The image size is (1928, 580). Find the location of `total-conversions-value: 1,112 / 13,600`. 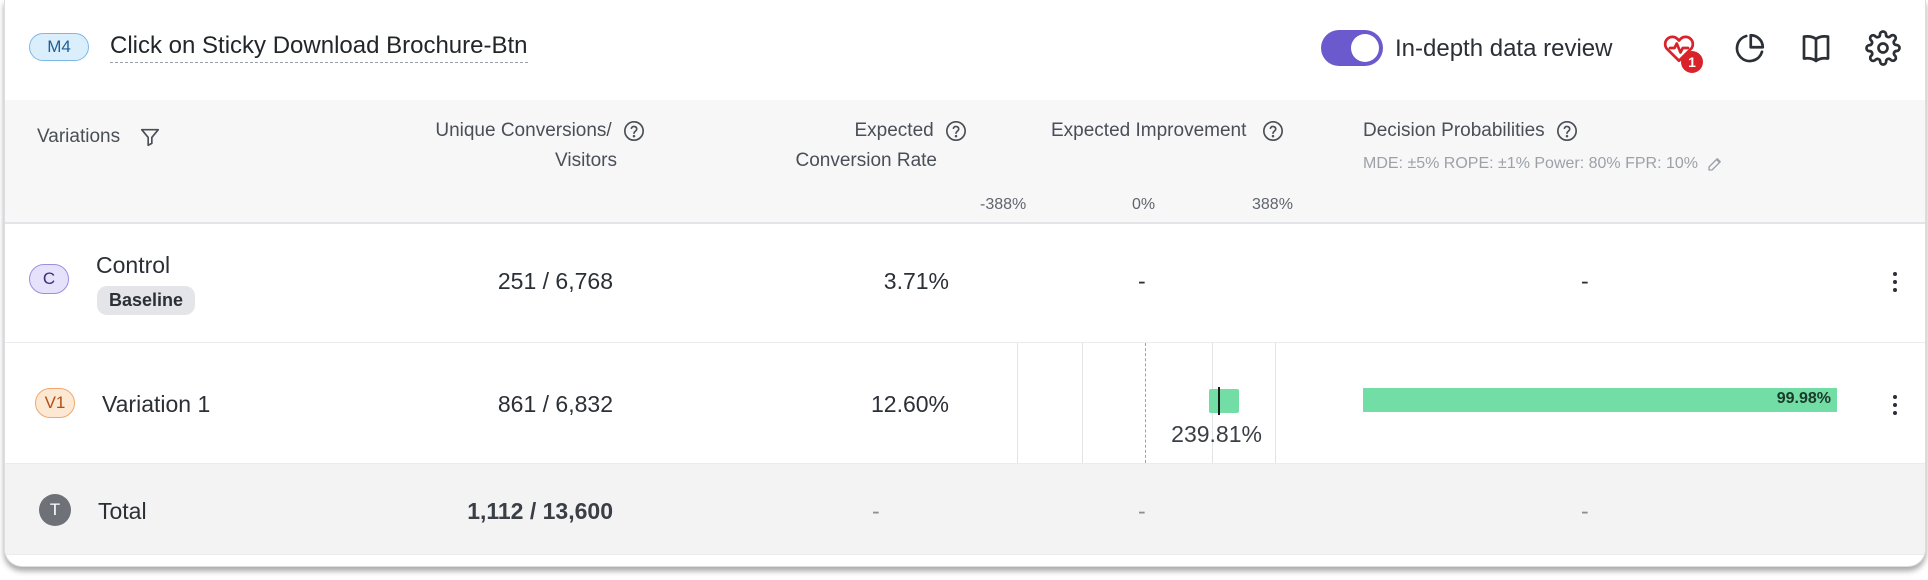

total-conversions-value: 1,112 / 13,600 is located at coordinates (540, 511).